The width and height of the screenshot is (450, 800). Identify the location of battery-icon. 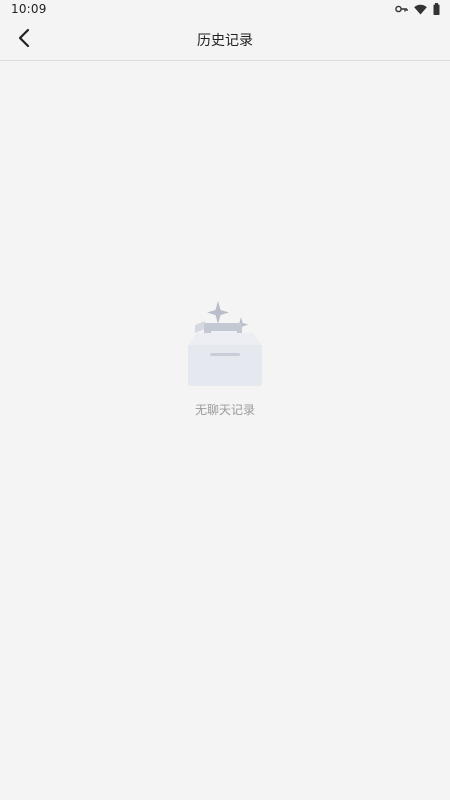
(436, 9).